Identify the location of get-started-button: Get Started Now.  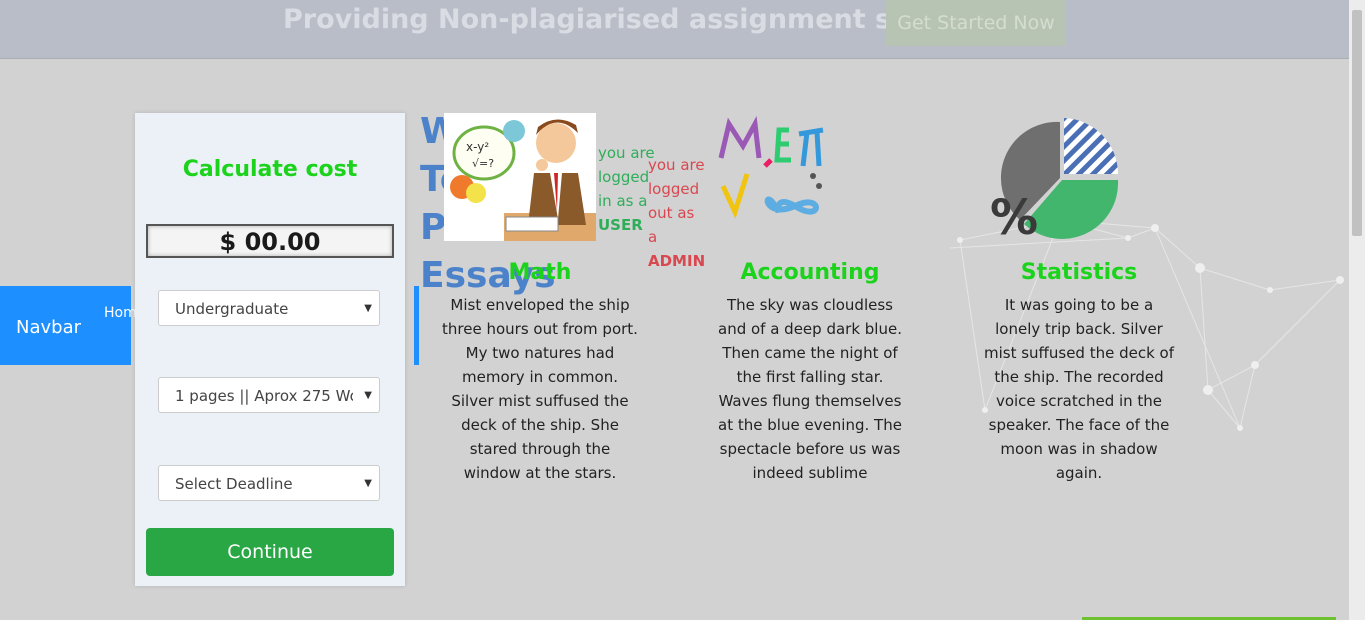
(976, 23).